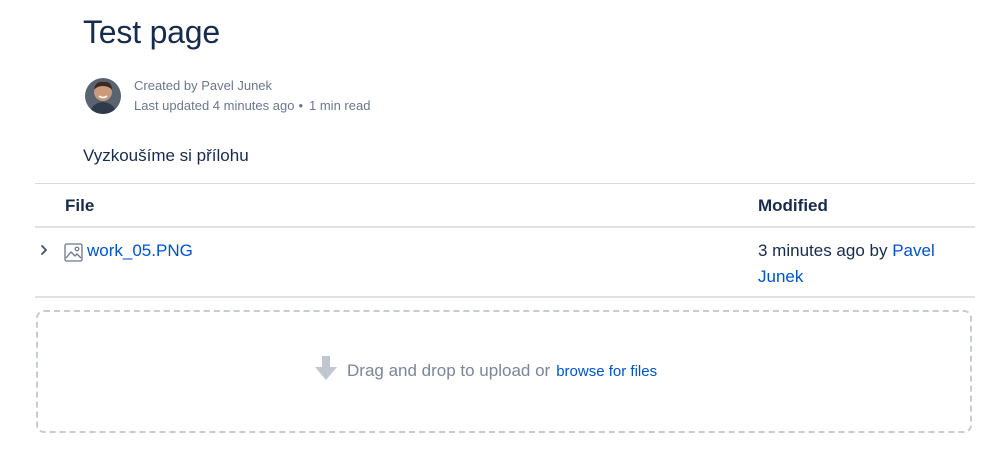 Image resolution: width=999 pixels, height=451 pixels. Describe the element at coordinates (858, 264) in the screenshot. I see `modified-cell: 3 minutes ago by Pavel Junek` at that location.